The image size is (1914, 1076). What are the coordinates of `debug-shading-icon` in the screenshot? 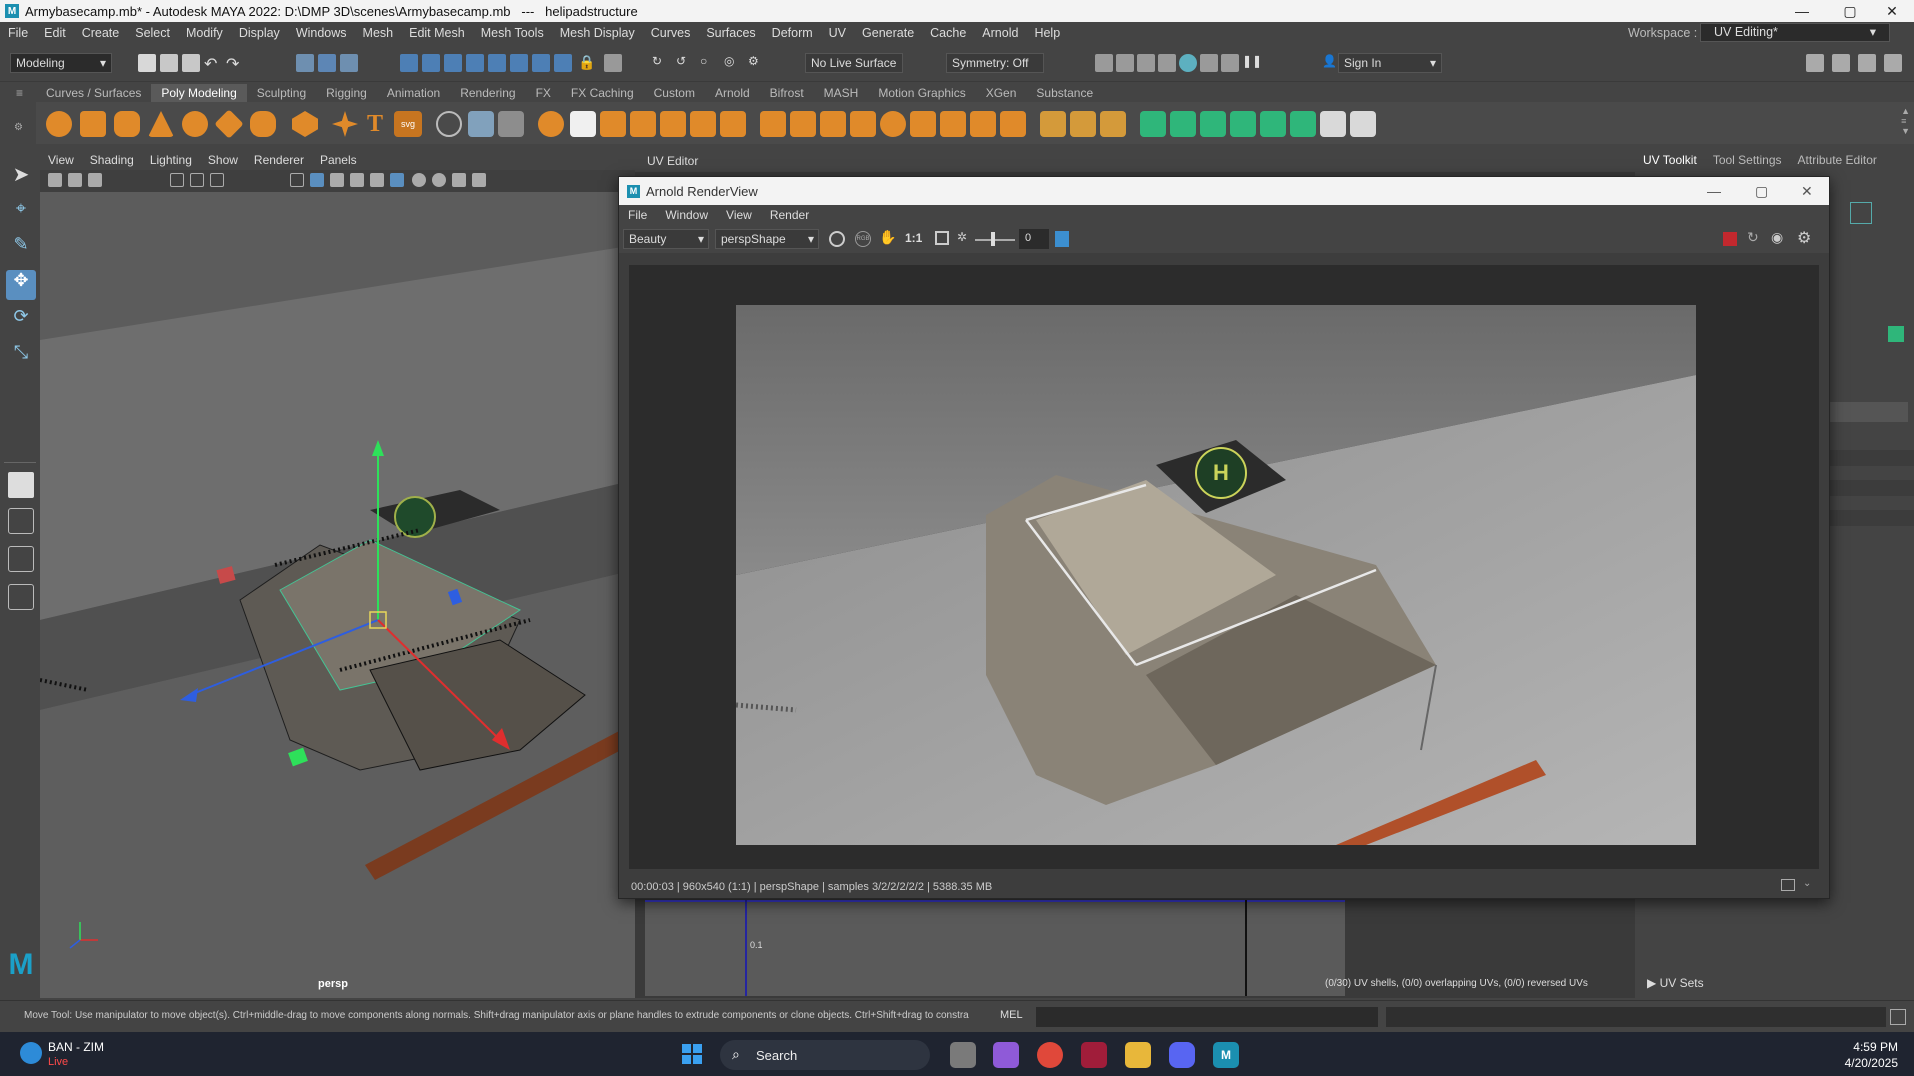 It's located at (1062, 239).